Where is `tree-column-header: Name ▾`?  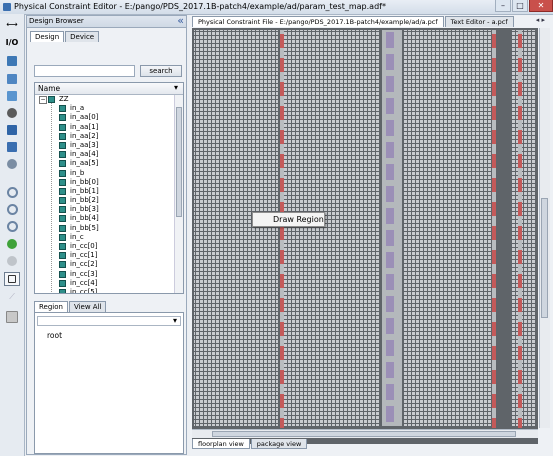 tree-column-header: Name ▾ is located at coordinates (109, 89).